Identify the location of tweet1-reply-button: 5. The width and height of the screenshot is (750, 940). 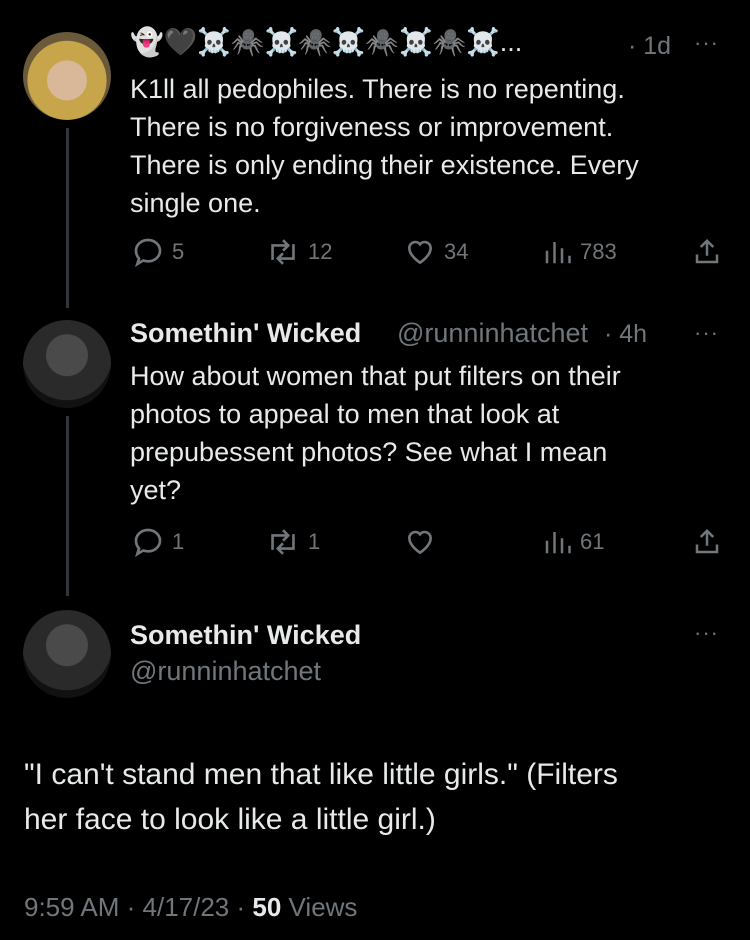
(158, 252).